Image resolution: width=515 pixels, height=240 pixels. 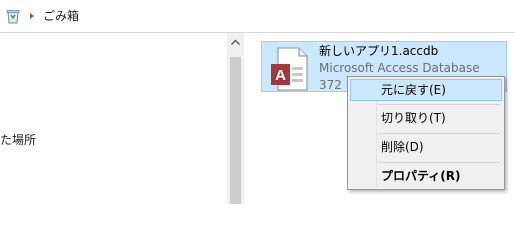 I want to click on menu-item-properties: プロパティ(R), so click(x=426, y=176).